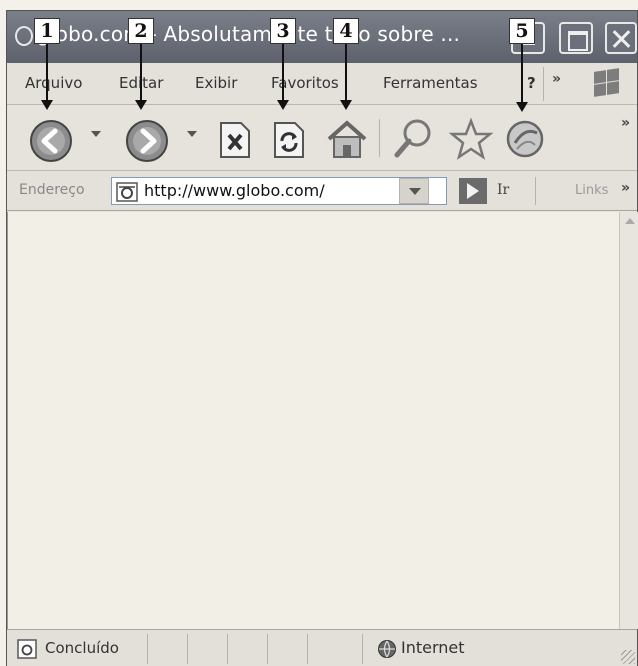 This screenshot has width=638, height=666. What do you see at coordinates (216, 83) in the screenshot?
I see `menu-exibir: Exibir` at bounding box center [216, 83].